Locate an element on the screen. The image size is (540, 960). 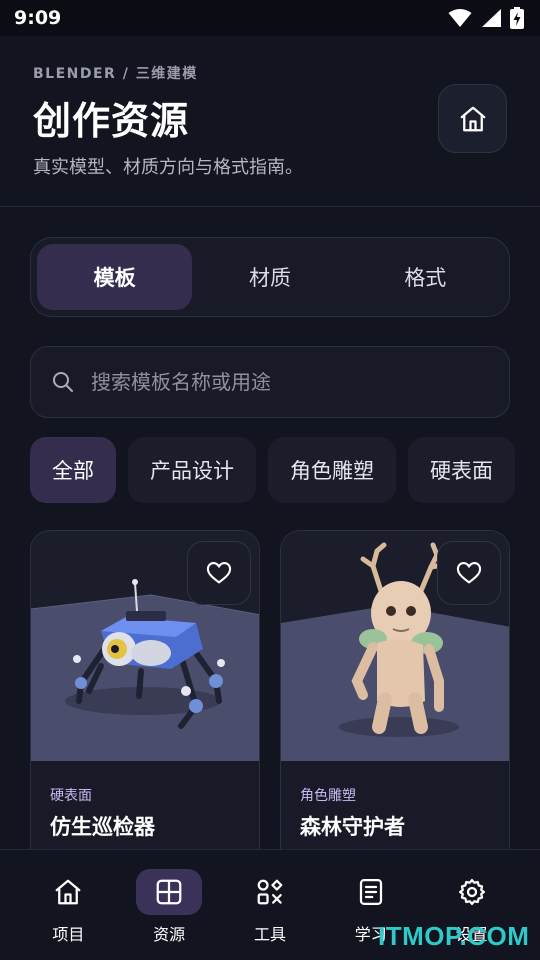
nav-item-resources: 资源 is located at coordinates (169, 905).